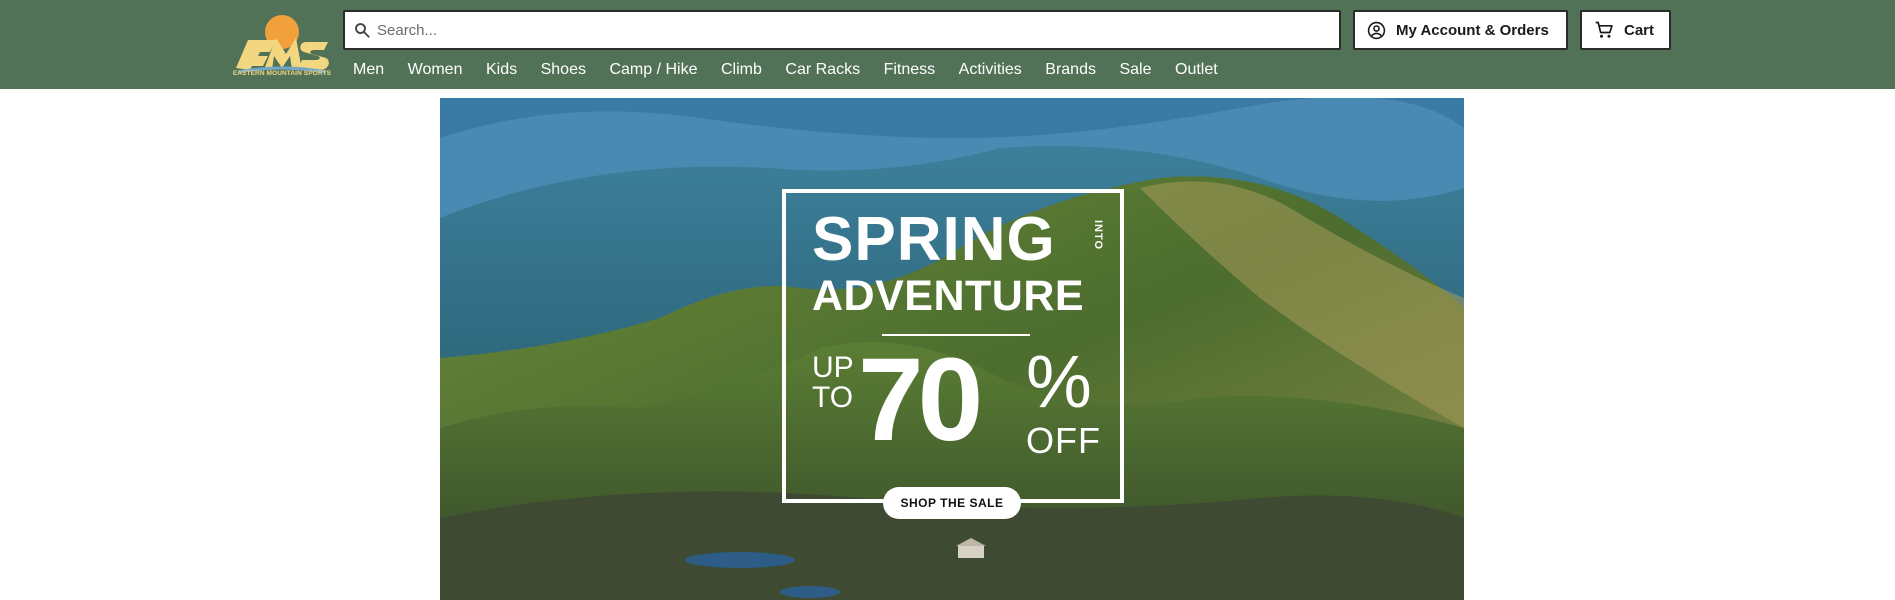 The image size is (1895, 600). I want to click on promo-discount-value: 70, so click(920, 400).